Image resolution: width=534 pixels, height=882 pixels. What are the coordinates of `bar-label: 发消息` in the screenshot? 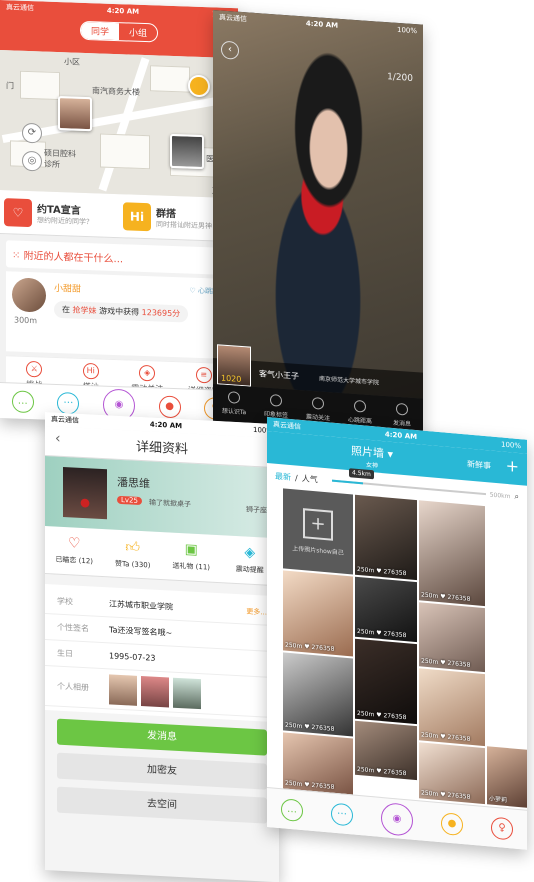 It's located at (401, 423).